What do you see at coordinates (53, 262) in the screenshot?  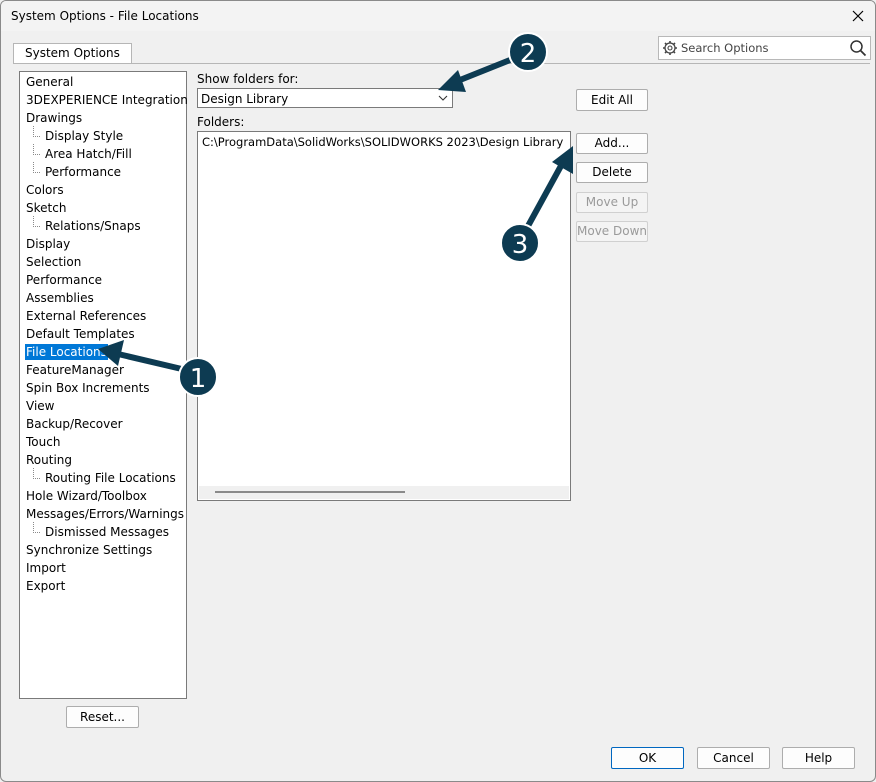 I see `tree-item-selection: Selection` at bounding box center [53, 262].